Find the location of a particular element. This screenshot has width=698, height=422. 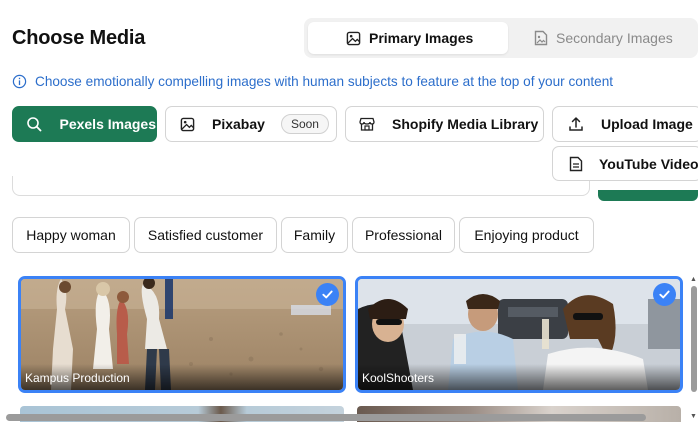

photo-credit: KoolShooters is located at coordinates (398, 378).